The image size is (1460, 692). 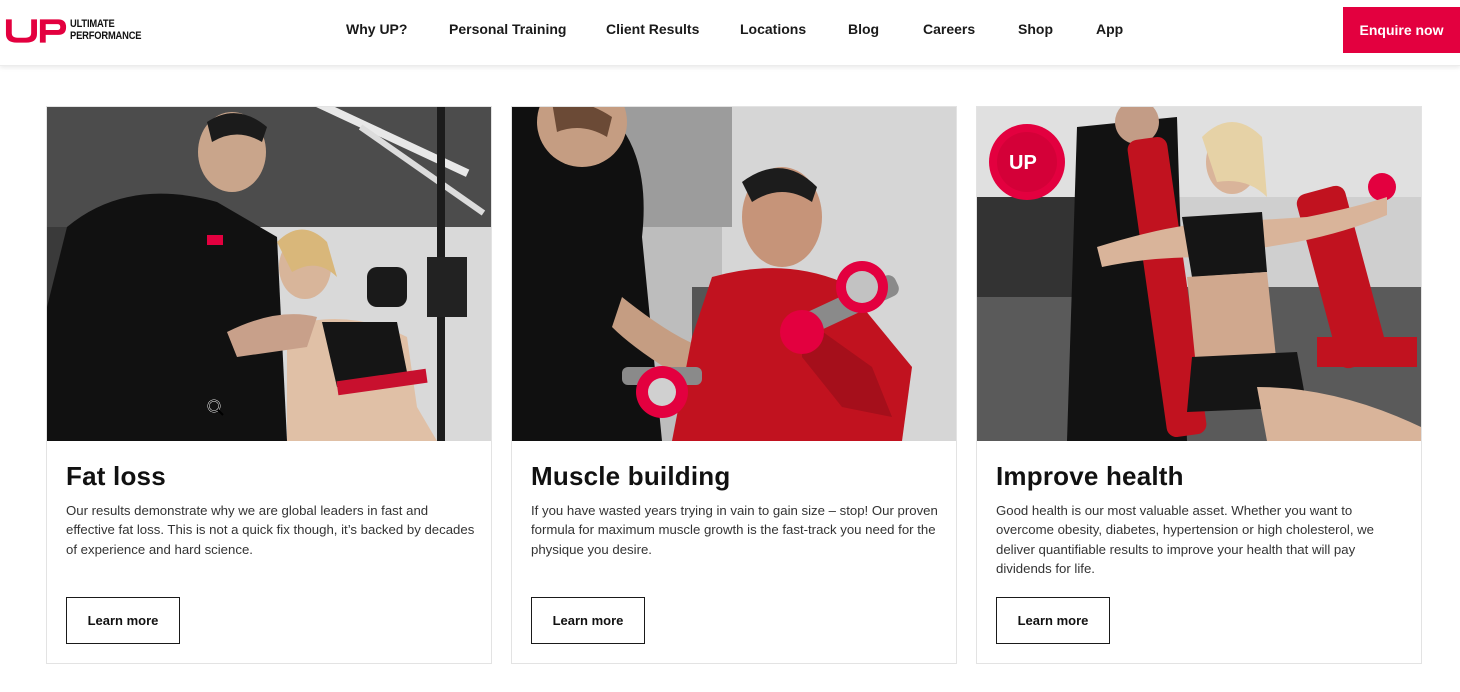 I want to click on nav-personal-training: Personal Training, so click(x=507, y=29).